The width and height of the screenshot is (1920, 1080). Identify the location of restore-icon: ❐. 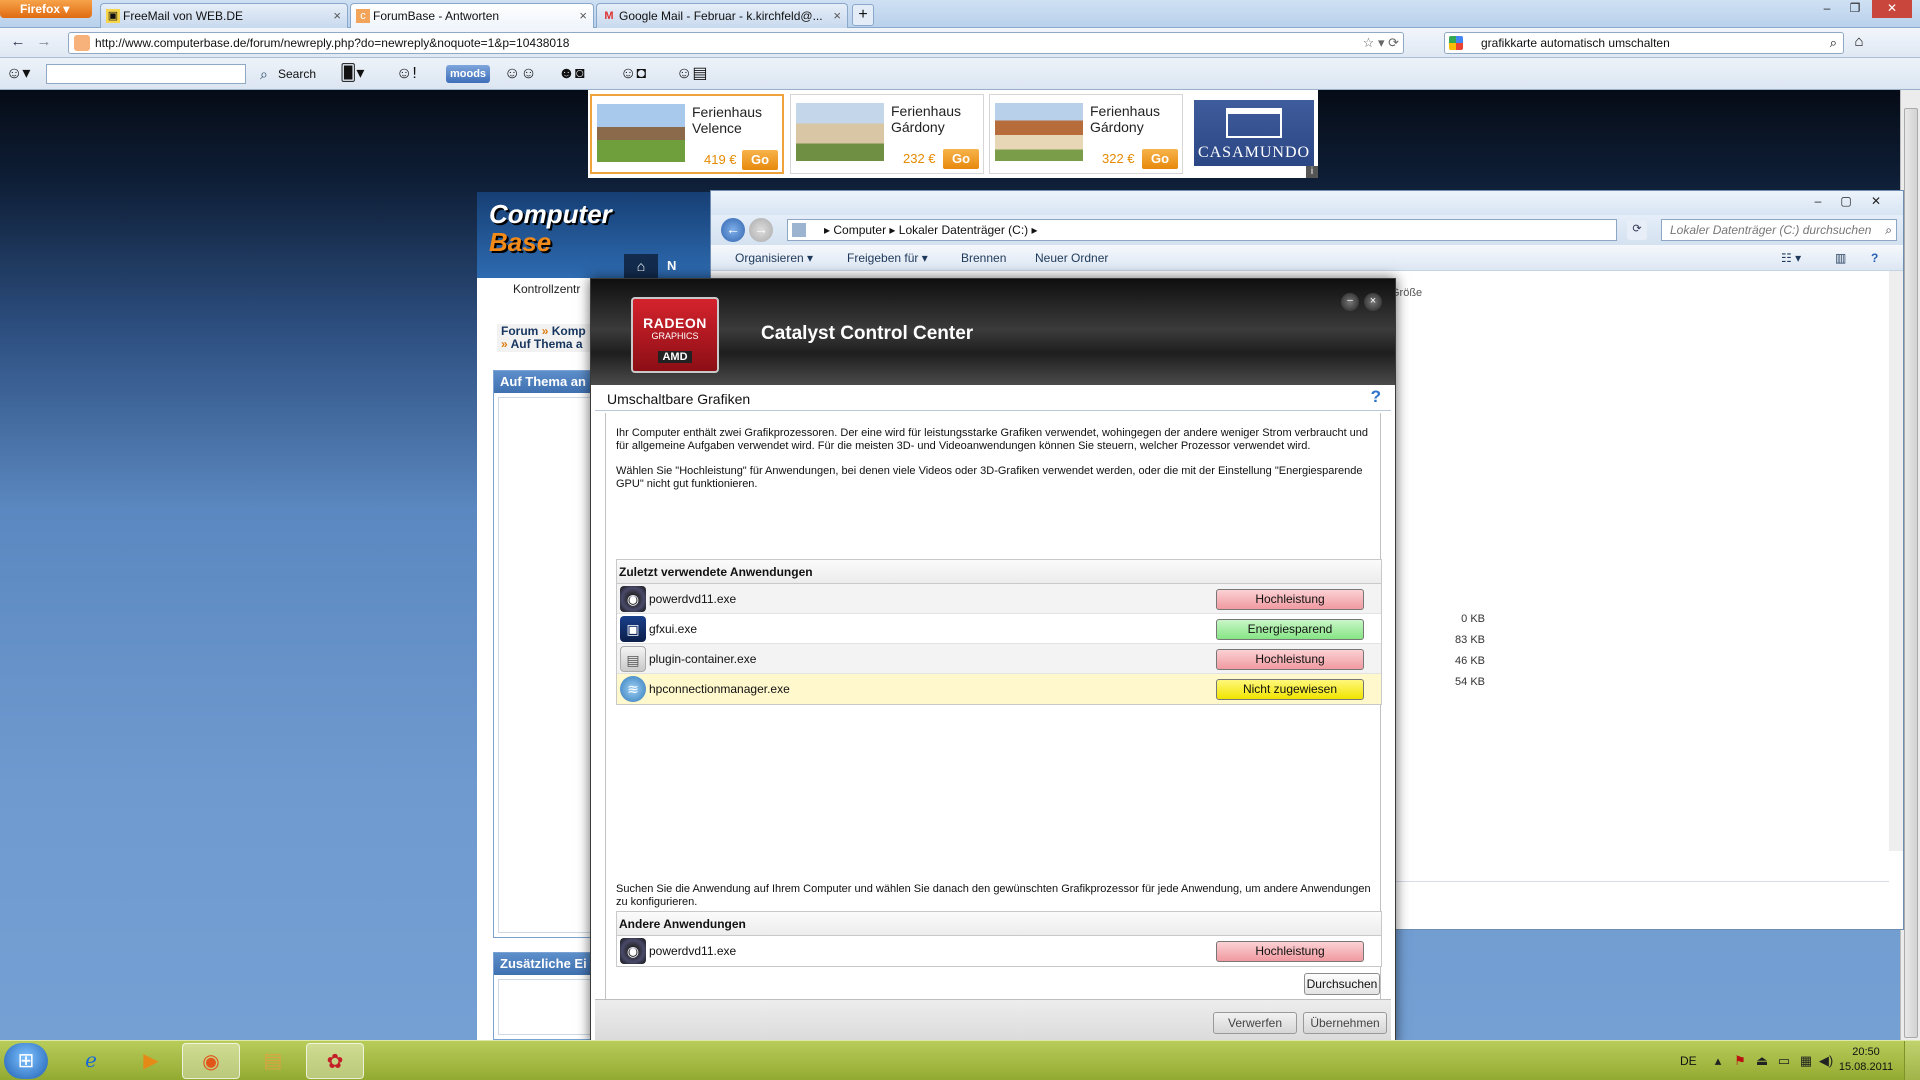
(1855, 9).